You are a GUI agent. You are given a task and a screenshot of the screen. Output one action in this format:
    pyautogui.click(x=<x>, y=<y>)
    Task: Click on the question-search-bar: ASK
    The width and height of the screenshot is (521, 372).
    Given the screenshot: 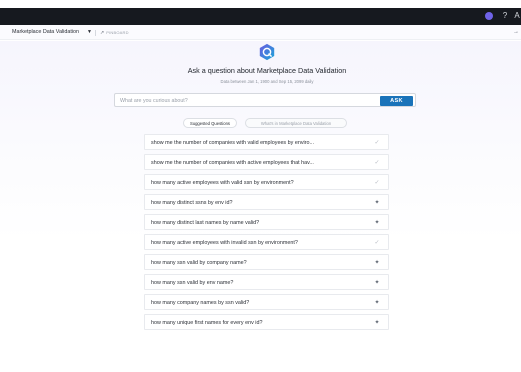 What is the action you would take?
    pyautogui.click(x=265, y=100)
    